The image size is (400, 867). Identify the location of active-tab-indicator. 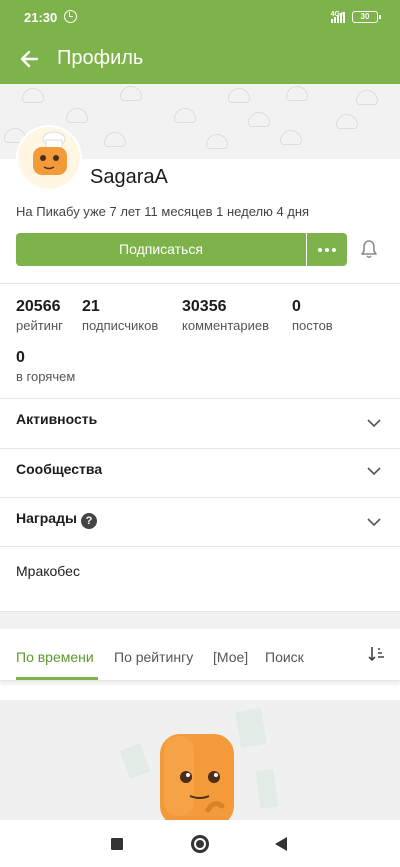
(57, 678).